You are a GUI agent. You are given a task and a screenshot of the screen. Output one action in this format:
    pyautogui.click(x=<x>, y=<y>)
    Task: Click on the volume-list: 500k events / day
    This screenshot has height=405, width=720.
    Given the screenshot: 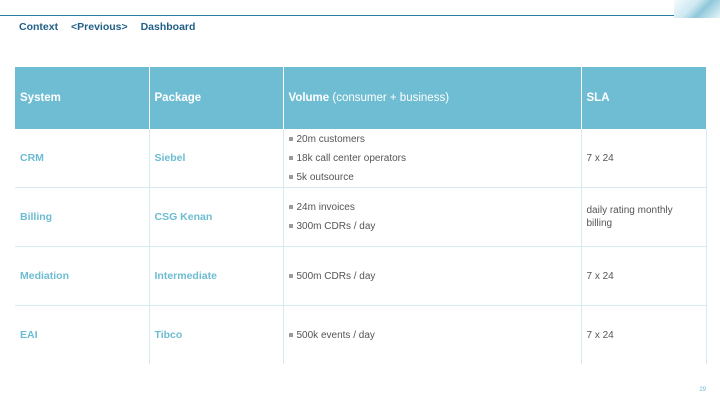 What is the action you would take?
    pyautogui.click(x=432, y=335)
    